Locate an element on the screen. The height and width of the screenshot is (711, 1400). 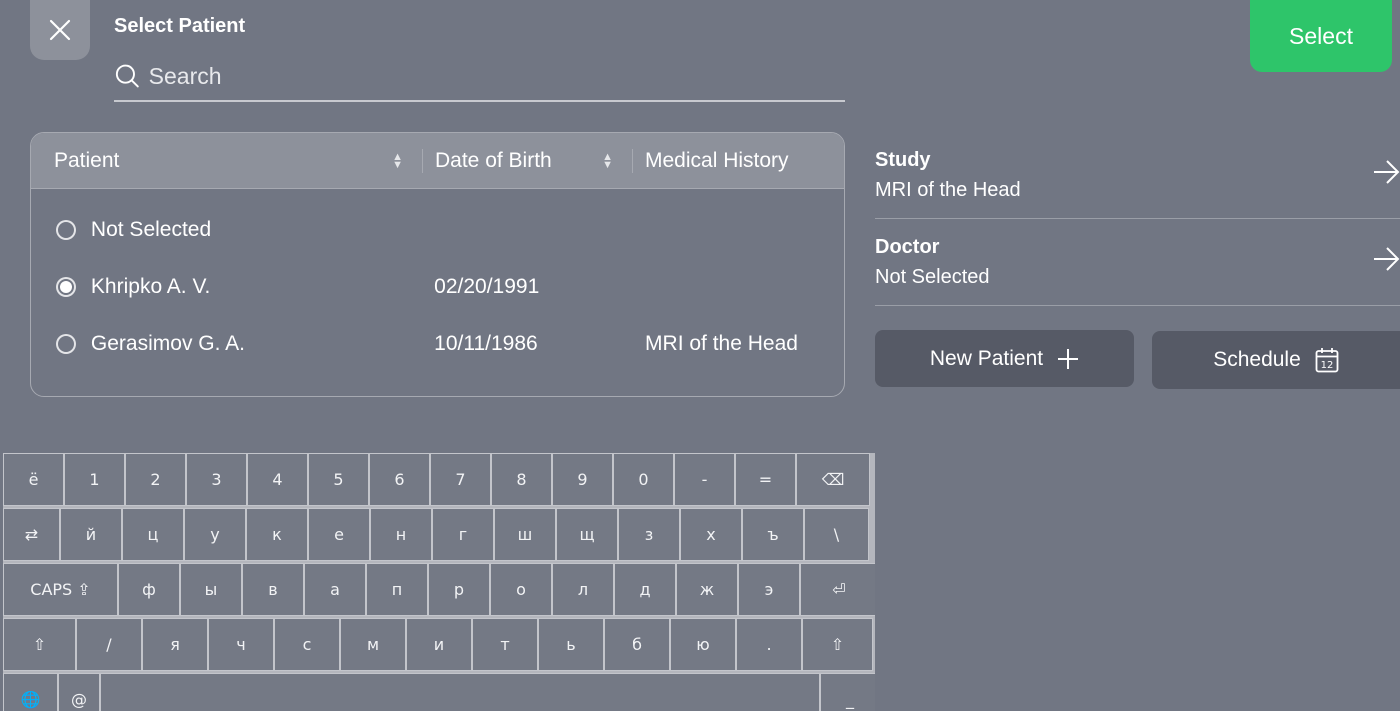
key: 5 is located at coordinates (338, 479).